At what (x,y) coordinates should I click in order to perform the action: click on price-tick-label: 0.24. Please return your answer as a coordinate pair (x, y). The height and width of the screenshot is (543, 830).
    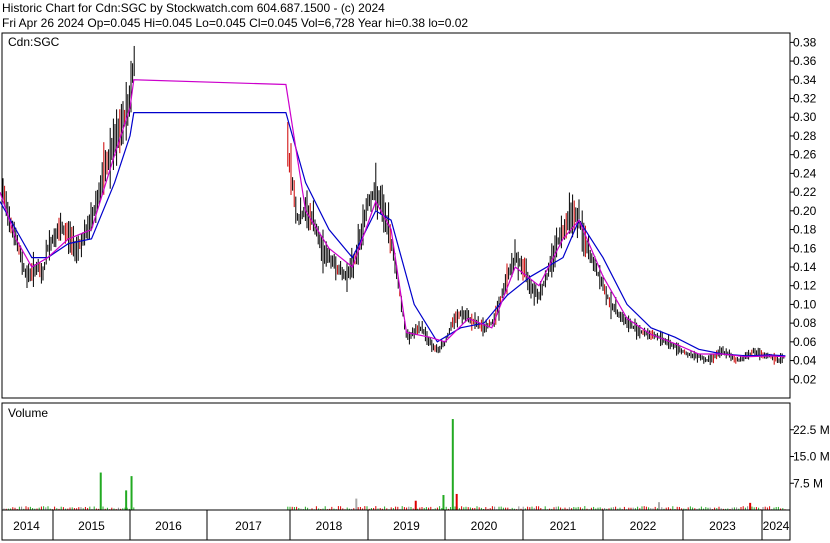
    Looking at the image, I should click on (805, 173).